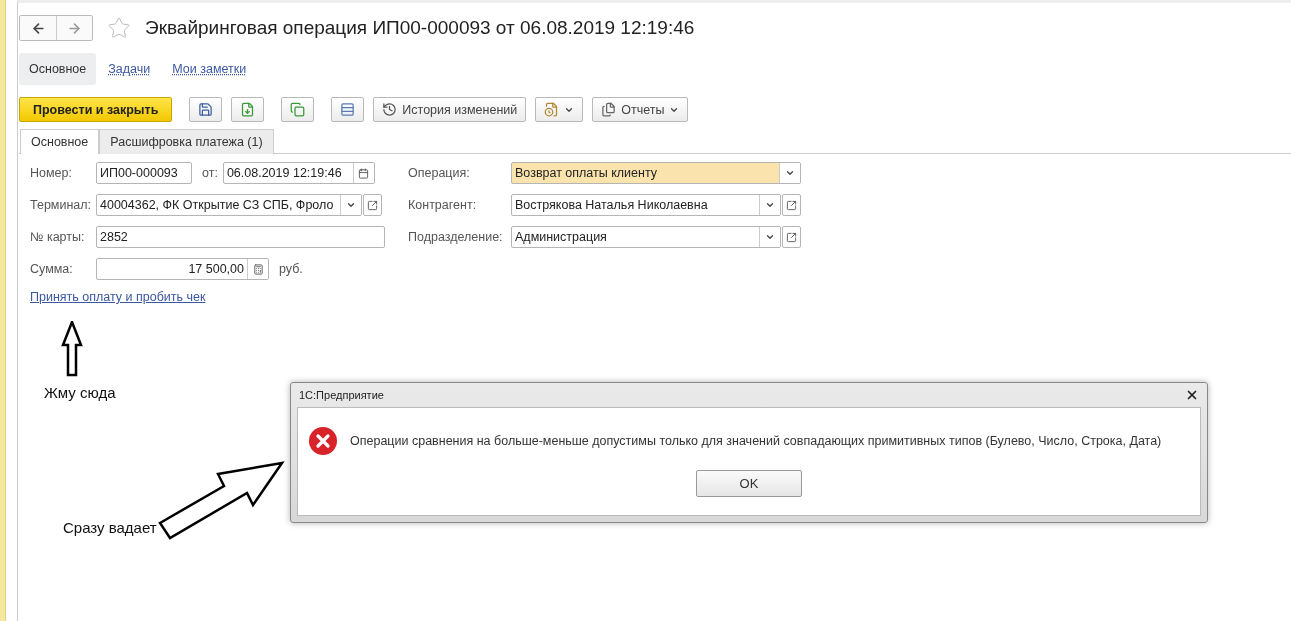 The image size is (1291, 621). Describe the element at coordinates (258, 269) in the screenshot. I see `calculator-icon` at that location.